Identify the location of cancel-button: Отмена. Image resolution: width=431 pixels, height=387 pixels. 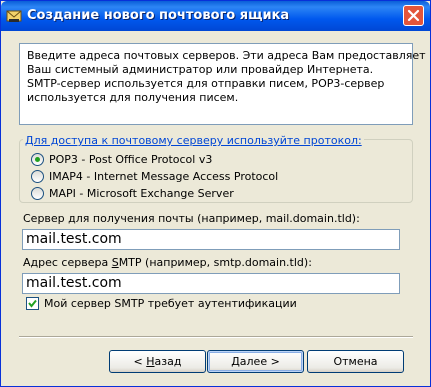
(355, 361).